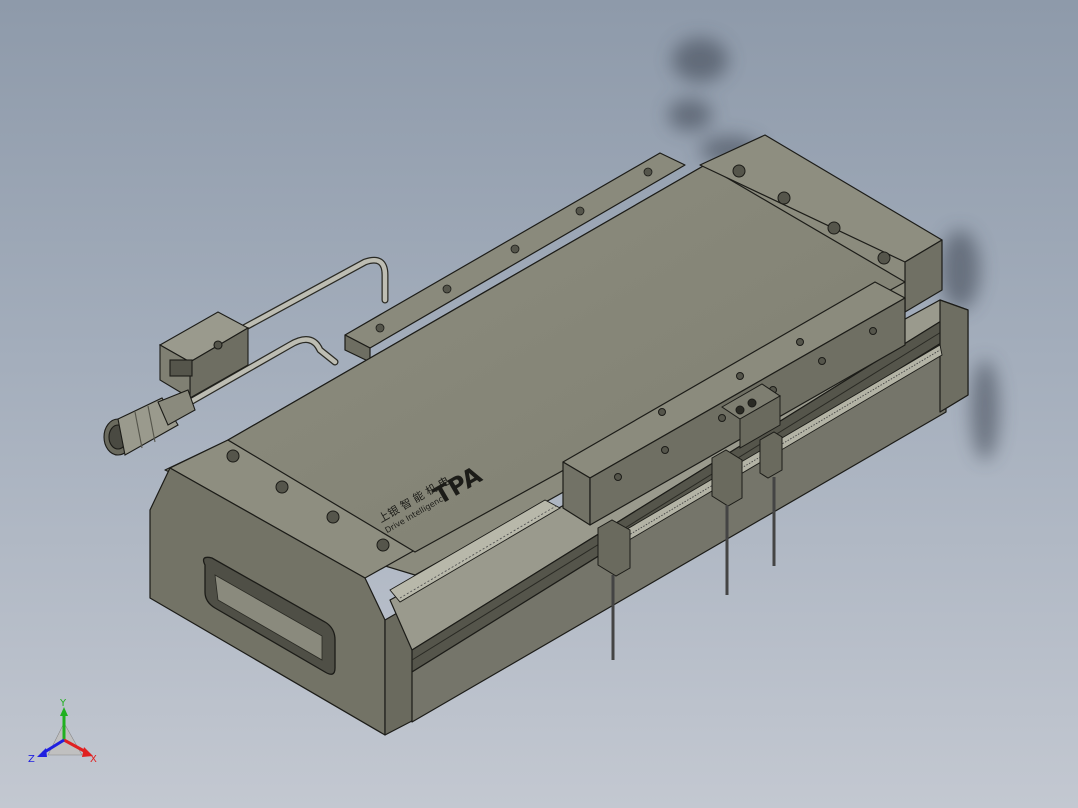 The height and width of the screenshot is (808, 1078). I want to click on triad-x-label: X, so click(93, 759).